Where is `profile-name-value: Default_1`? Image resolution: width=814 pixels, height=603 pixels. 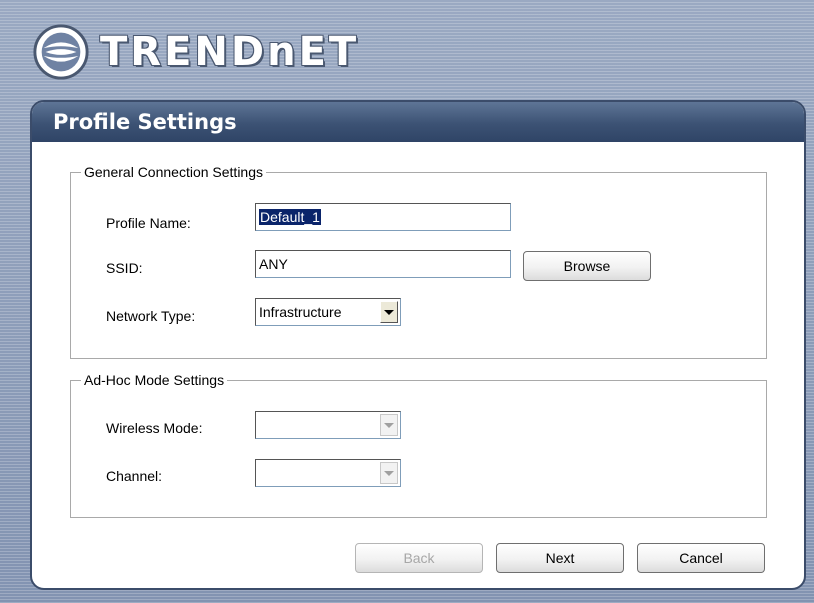 profile-name-value: Default_1 is located at coordinates (290, 217).